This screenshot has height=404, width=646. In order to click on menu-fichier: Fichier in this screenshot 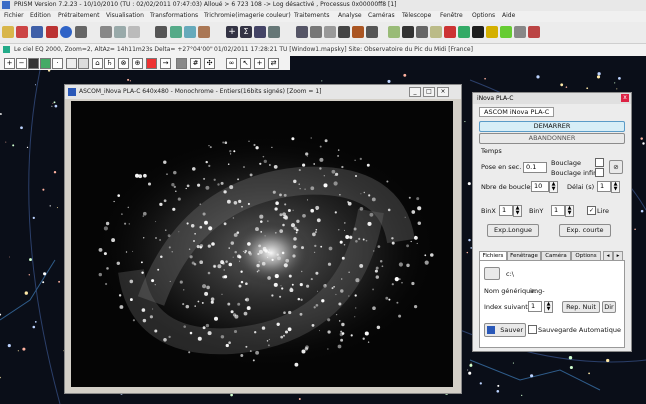, I will do `click(14, 15)`.